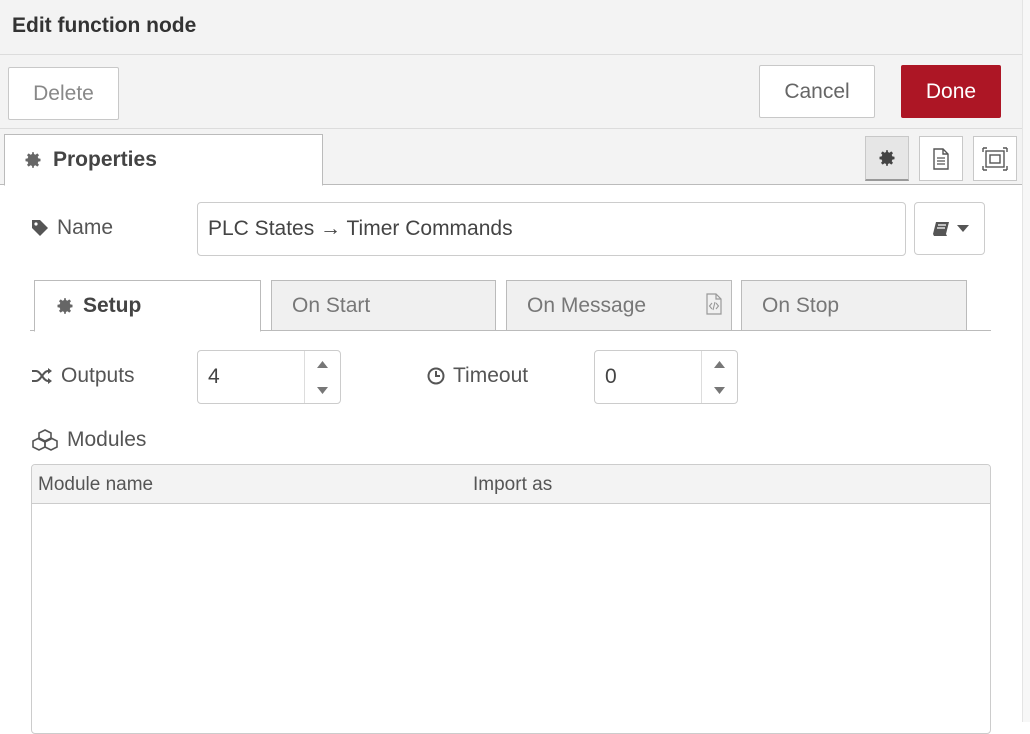 Image resolution: width=1030 pixels, height=734 pixels. What do you see at coordinates (112, 305) in the screenshot?
I see `tab-setup-label: Setup` at bounding box center [112, 305].